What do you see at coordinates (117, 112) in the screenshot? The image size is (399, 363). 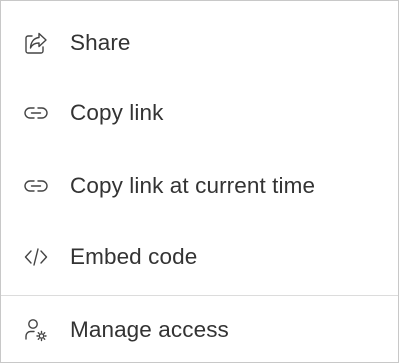 I see `menu-item-label: Copy link` at bounding box center [117, 112].